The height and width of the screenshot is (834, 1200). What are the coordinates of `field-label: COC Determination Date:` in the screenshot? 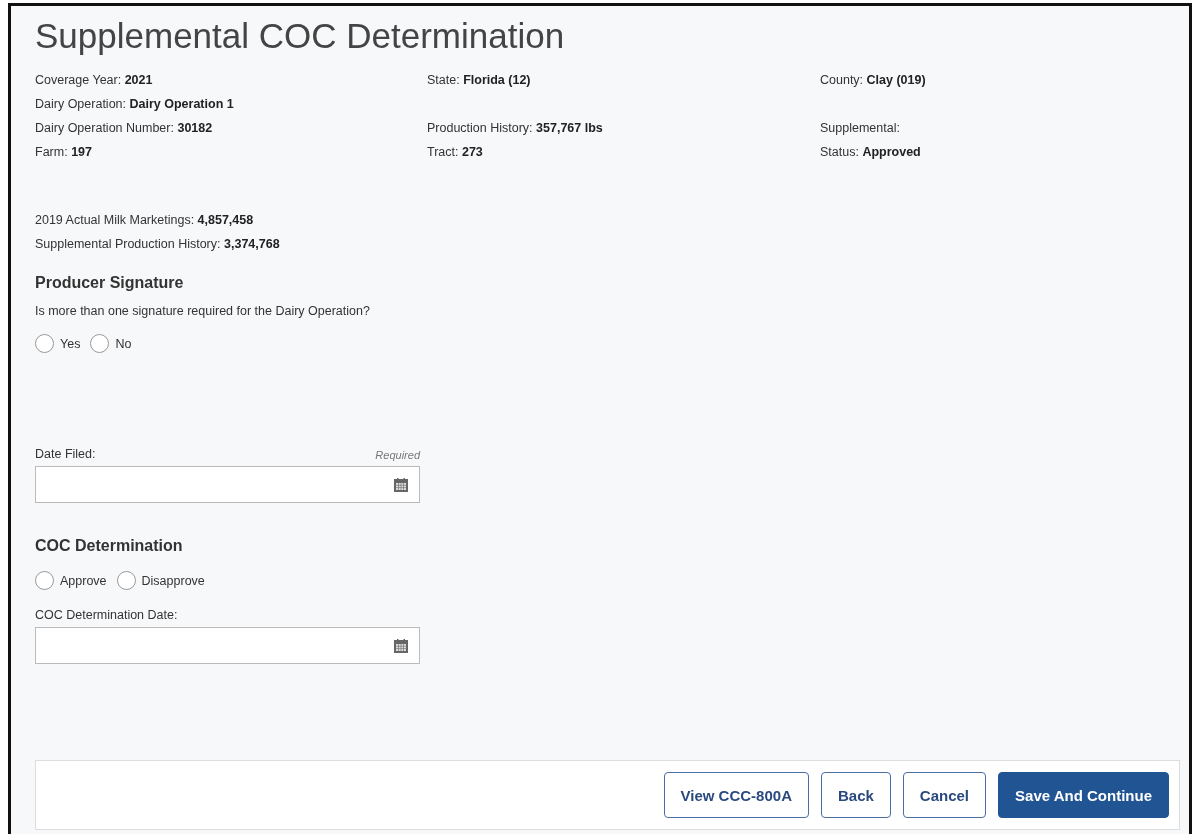 It's located at (106, 615).